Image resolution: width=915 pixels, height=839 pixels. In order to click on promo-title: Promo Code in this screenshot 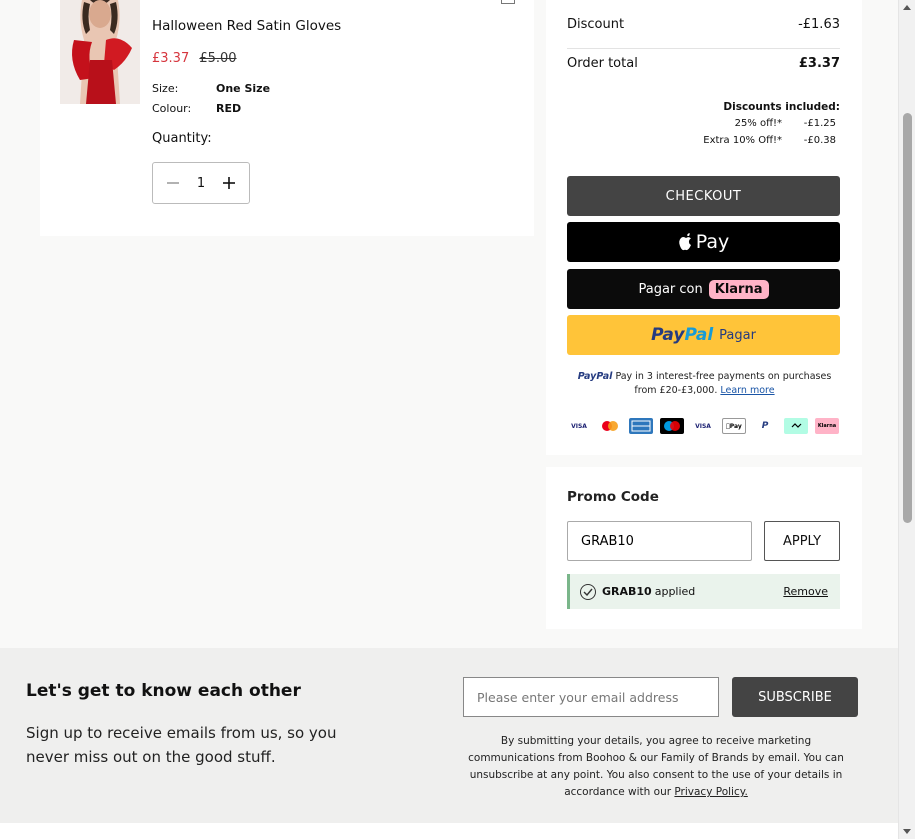, I will do `click(613, 497)`.